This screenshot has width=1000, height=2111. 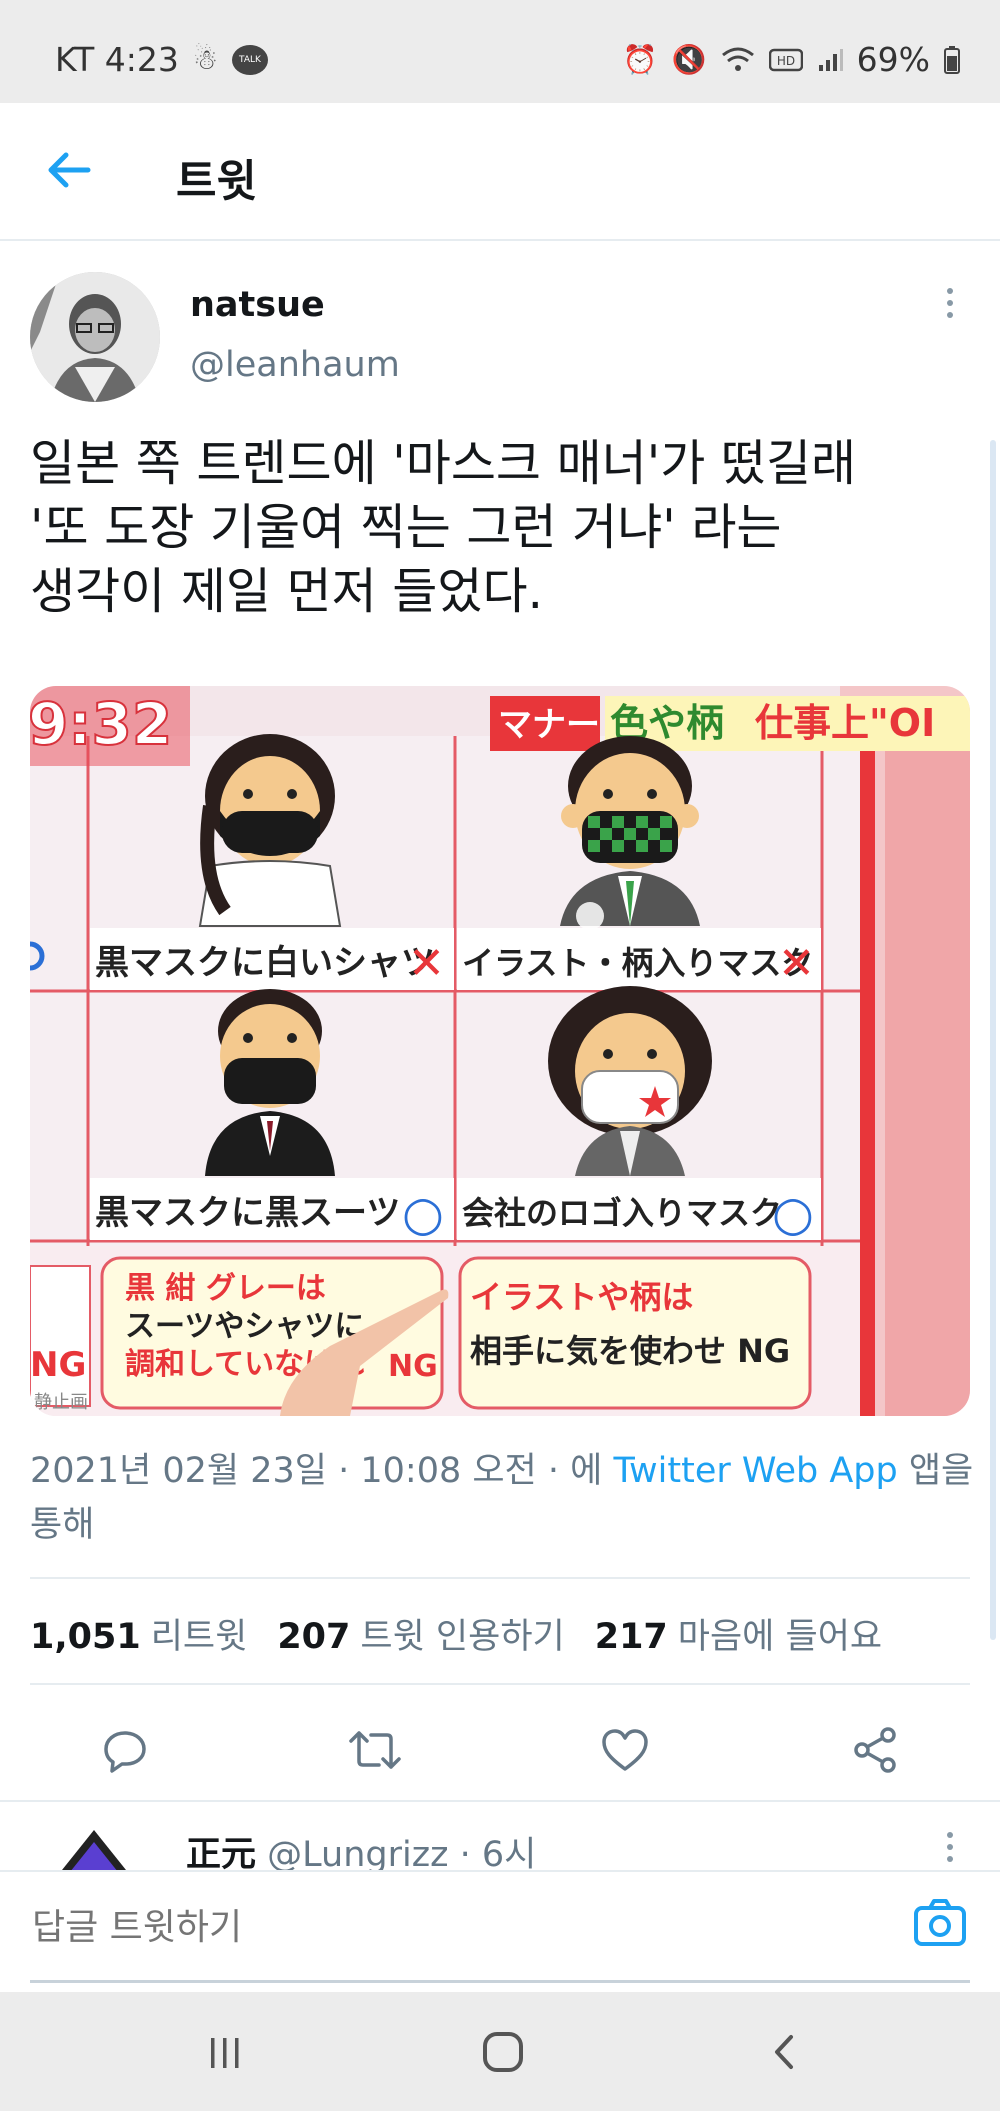 I want to click on media-mark-3: ○, so click(x=423, y=1214).